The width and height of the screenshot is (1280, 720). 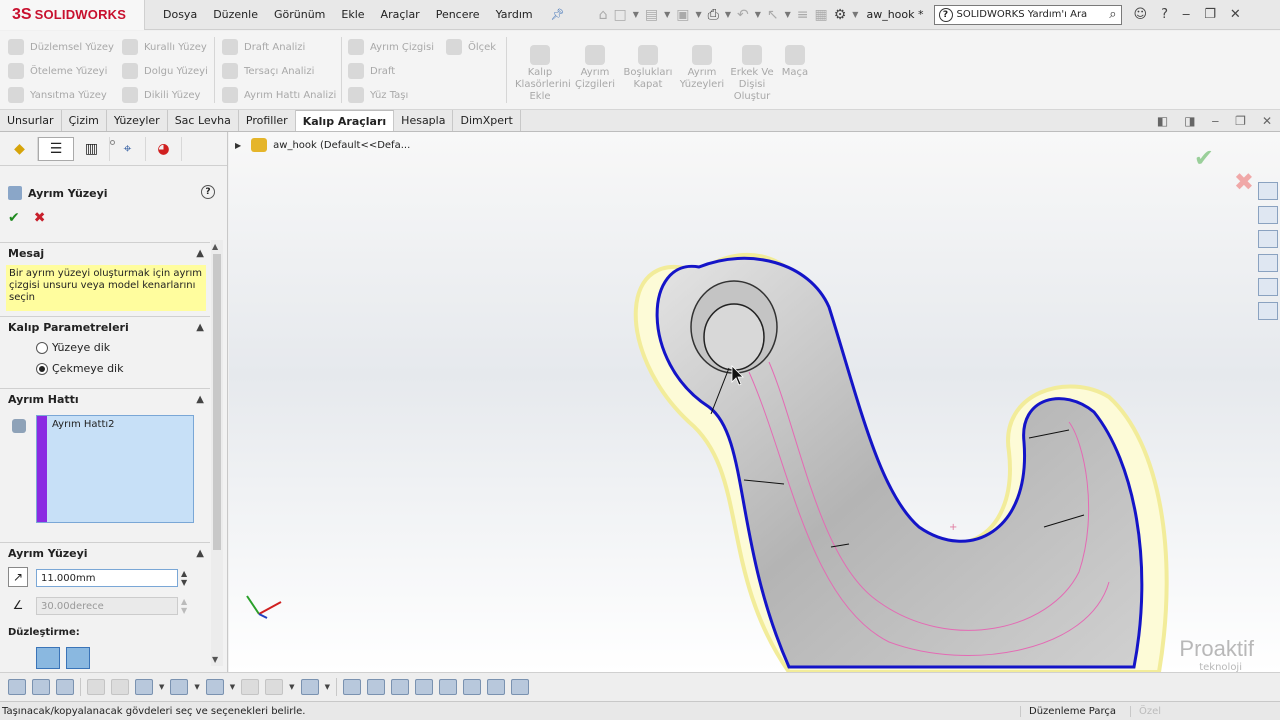 What do you see at coordinates (648, 68) in the screenshot?
I see `shut-off-surfaces-button: Boşlukları Kapat` at bounding box center [648, 68].